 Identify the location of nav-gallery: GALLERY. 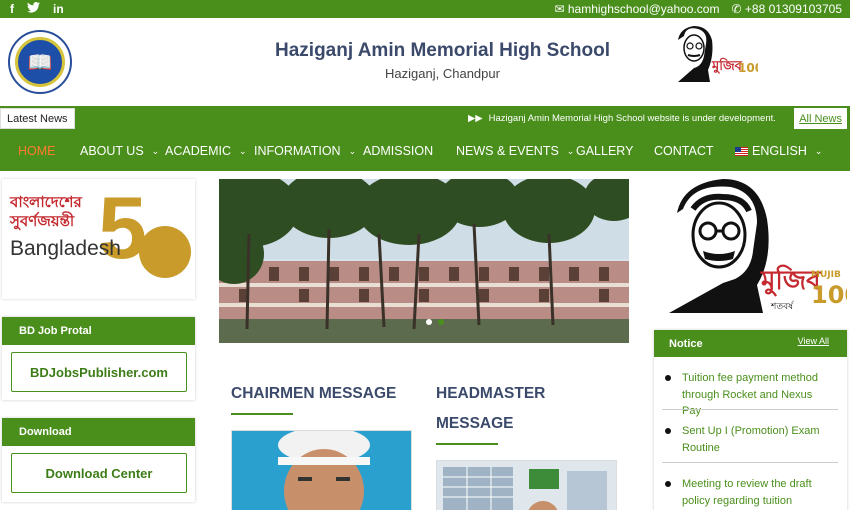
(604, 151).